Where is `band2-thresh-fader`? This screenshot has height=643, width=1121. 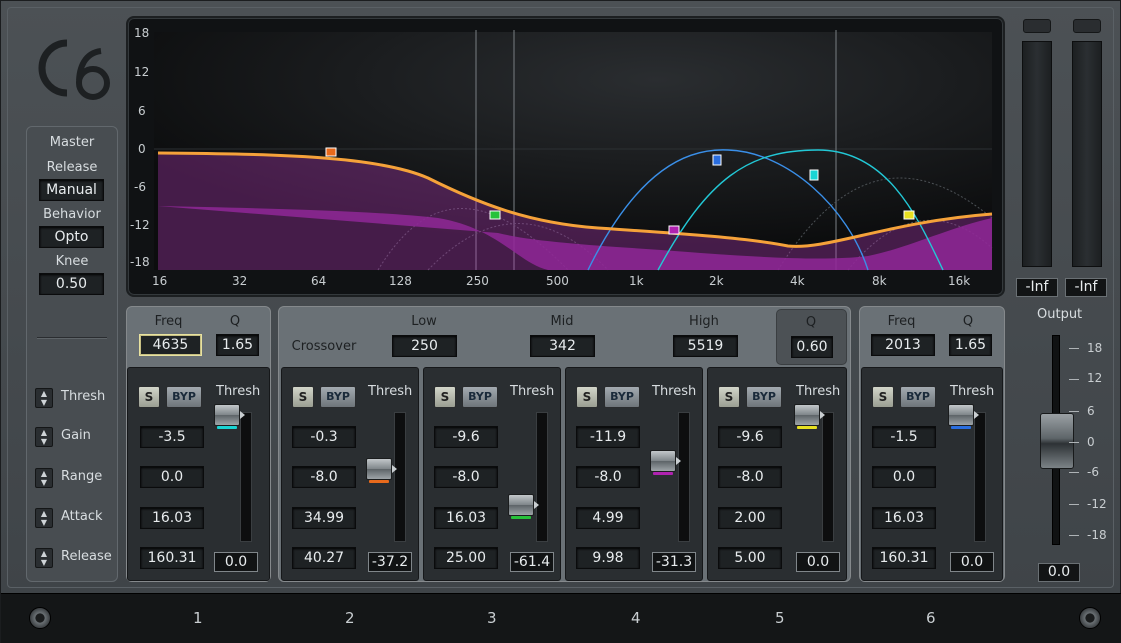
band2-thresh-fader is located at coordinates (381, 470).